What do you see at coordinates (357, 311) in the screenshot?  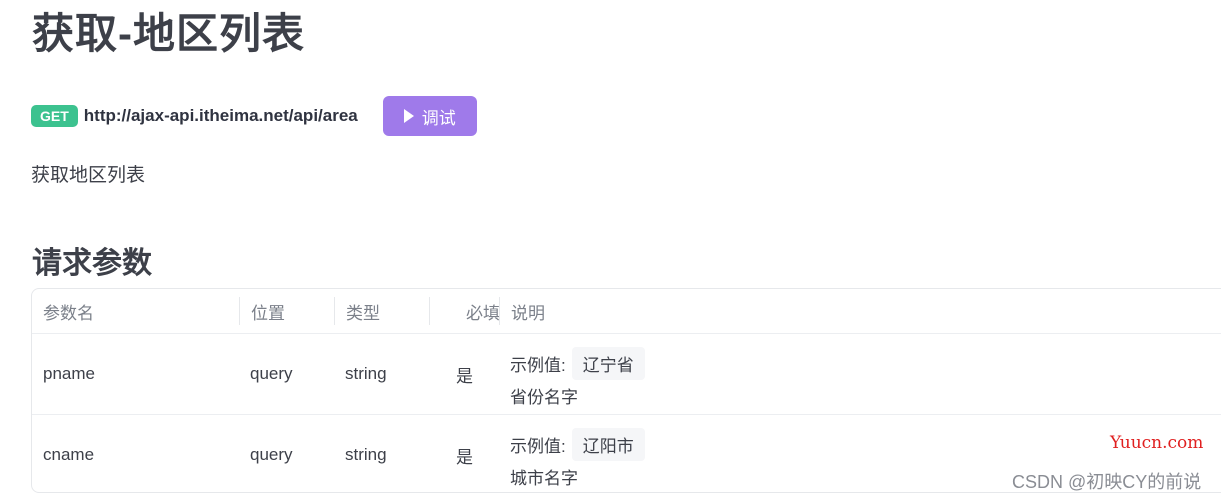 I see `header-type: 类型` at bounding box center [357, 311].